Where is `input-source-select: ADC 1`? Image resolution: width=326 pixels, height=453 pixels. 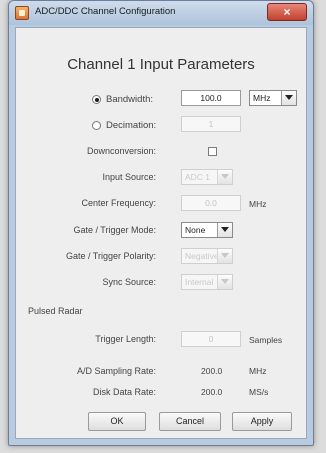 input-source-select: ADC 1 is located at coordinates (207, 177).